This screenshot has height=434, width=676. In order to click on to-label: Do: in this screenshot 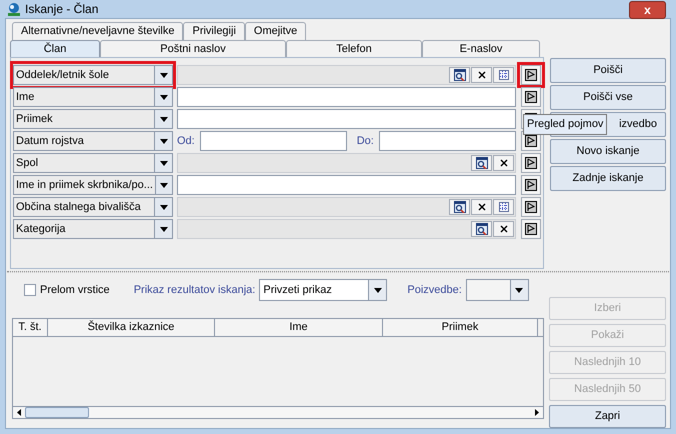, I will do `click(365, 141)`.